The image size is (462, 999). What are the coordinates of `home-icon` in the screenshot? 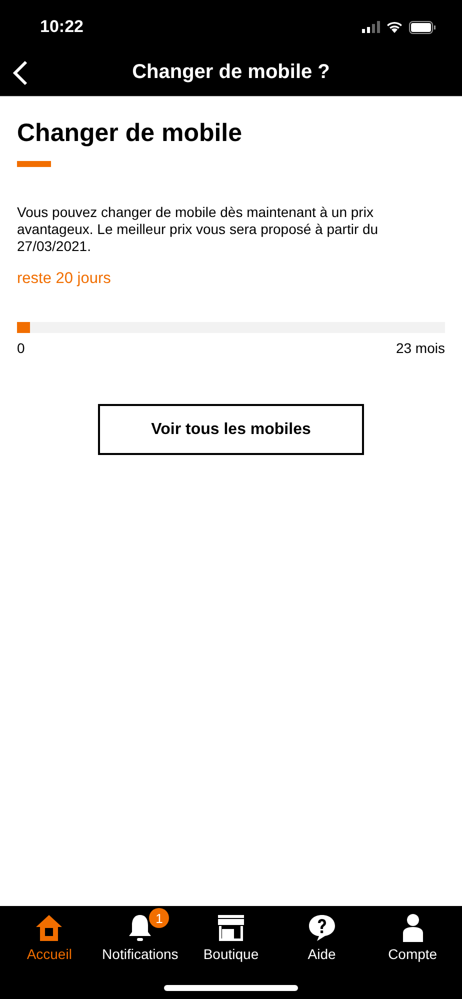 It's located at (49, 928).